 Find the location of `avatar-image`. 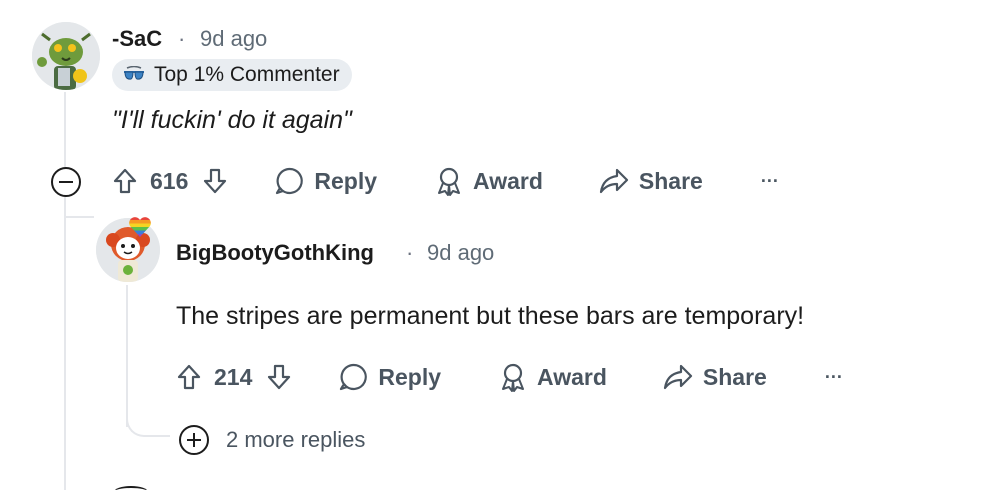

avatar-image is located at coordinates (66, 56).